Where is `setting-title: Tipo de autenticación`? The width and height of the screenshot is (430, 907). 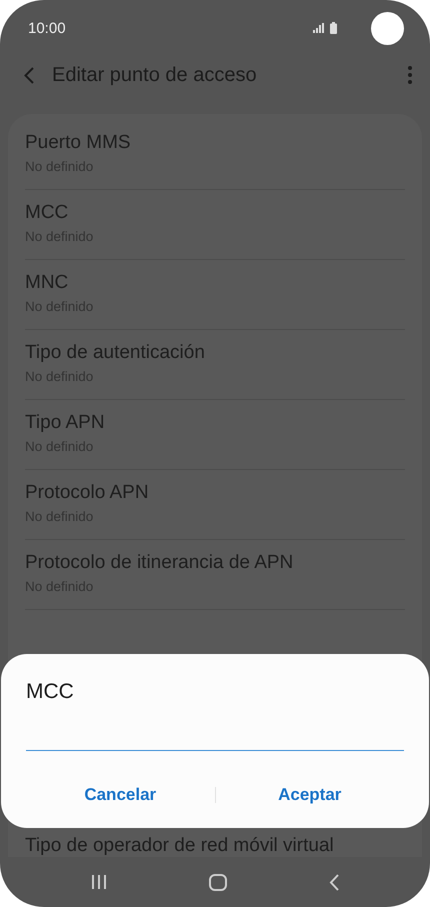 setting-title: Tipo de autenticación is located at coordinates (215, 353).